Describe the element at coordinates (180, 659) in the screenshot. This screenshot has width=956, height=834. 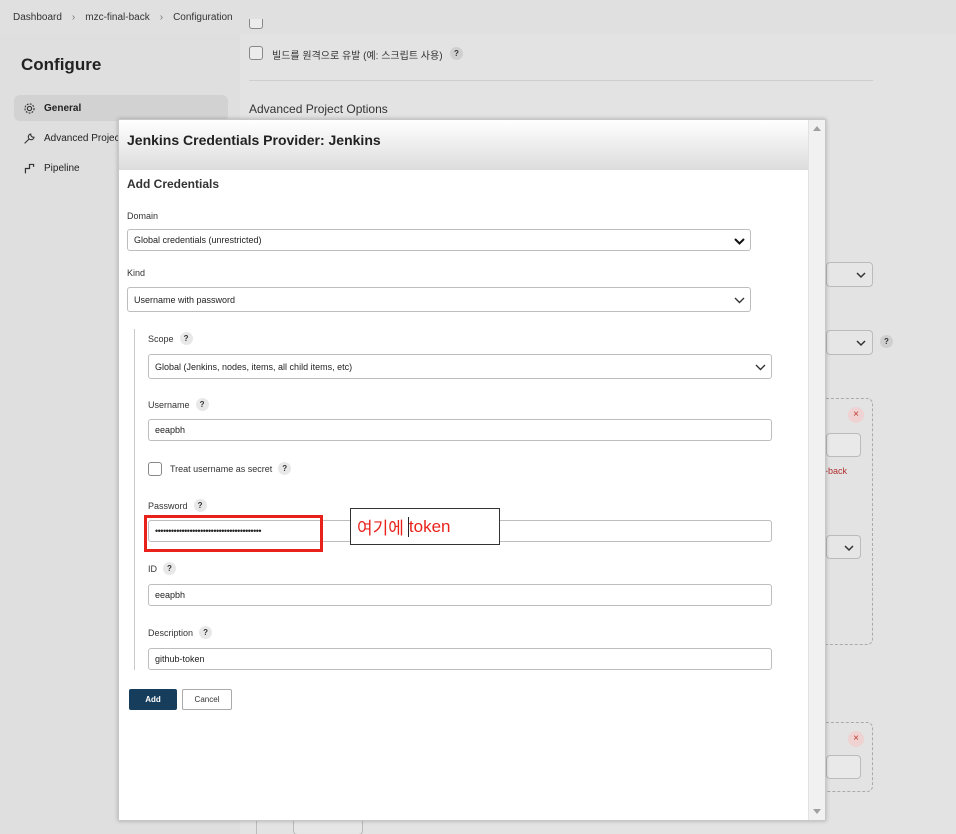
I see `description-value: github-token` at that location.